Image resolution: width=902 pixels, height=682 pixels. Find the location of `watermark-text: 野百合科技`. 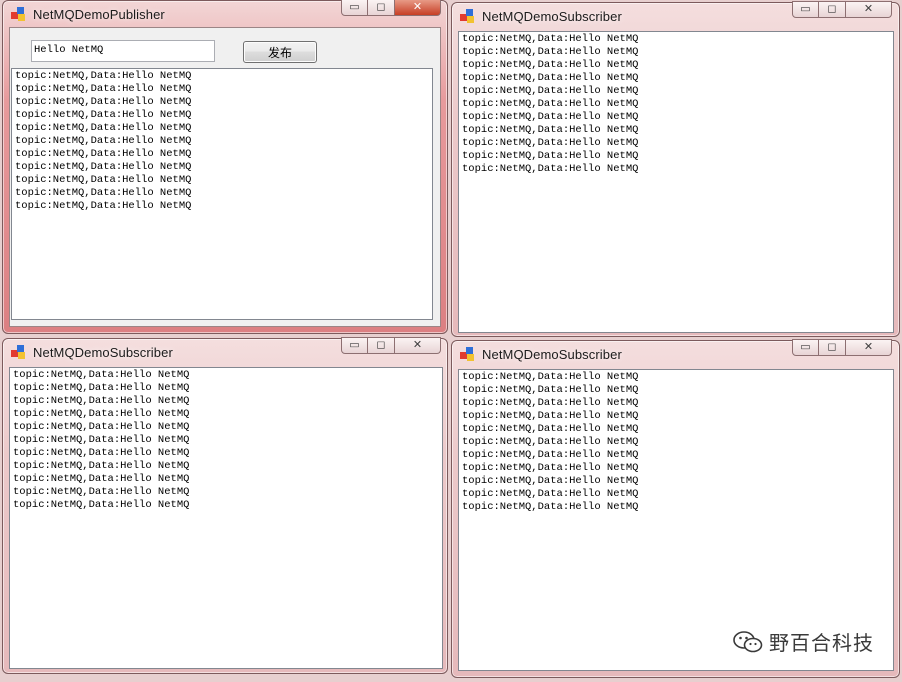

watermark-text: 野百合科技 is located at coordinates (821, 644).